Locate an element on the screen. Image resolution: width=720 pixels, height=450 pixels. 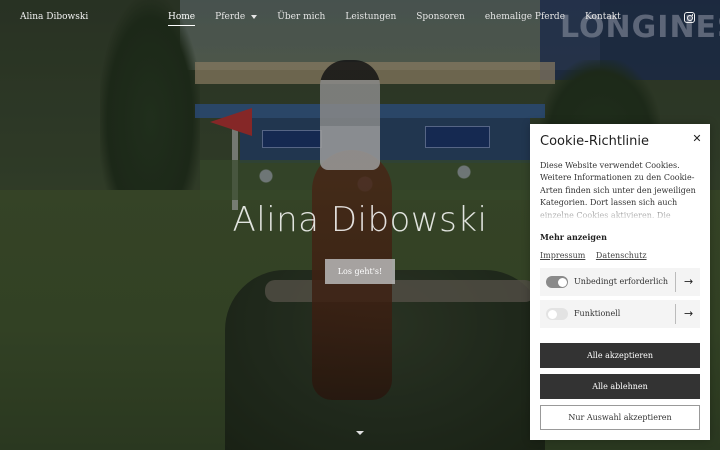
chevron-down-icon is located at coordinates (254, 16).